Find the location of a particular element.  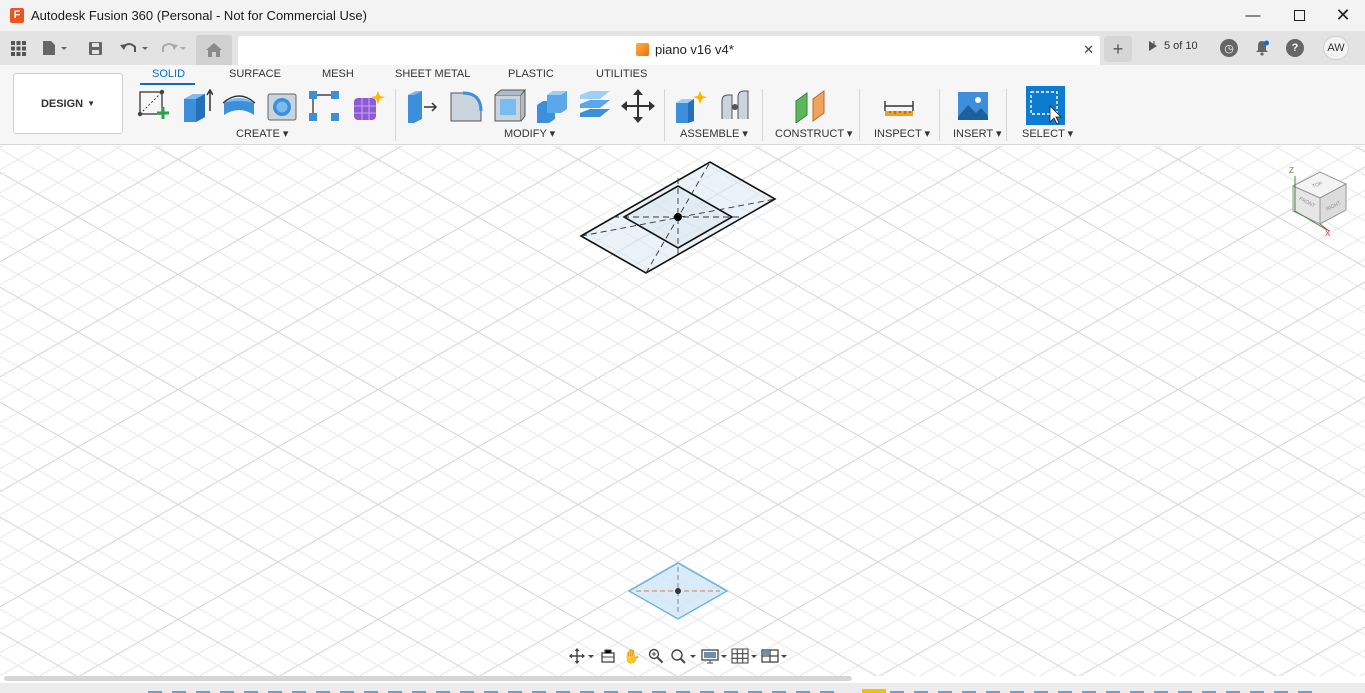

chevron-down-icon: ▼ is located at coordinates (91, 103).